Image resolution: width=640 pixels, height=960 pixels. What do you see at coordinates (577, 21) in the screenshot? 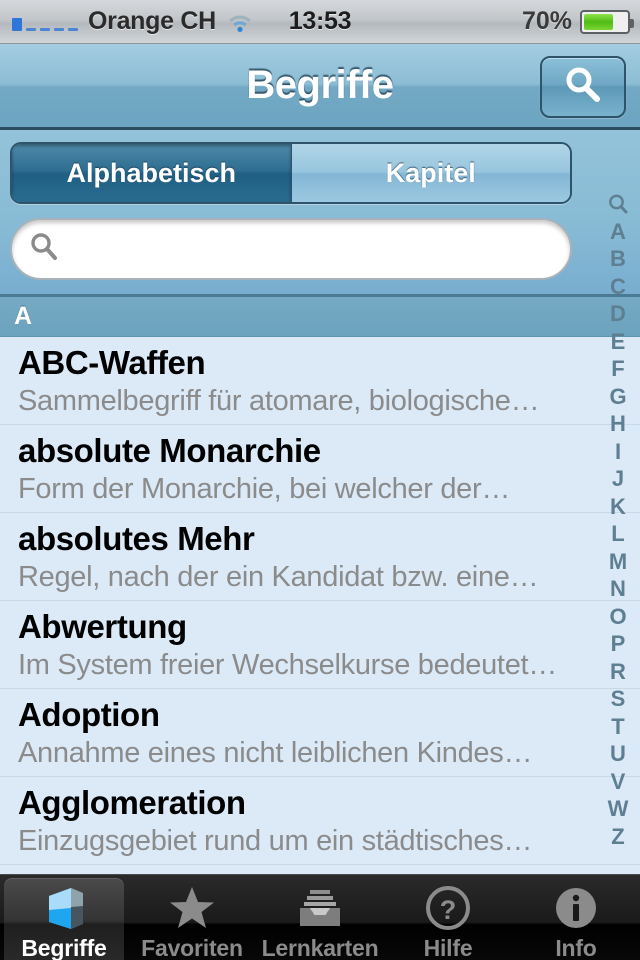
I see `status-bar-right: 70%` at bounding box center [577, 21].